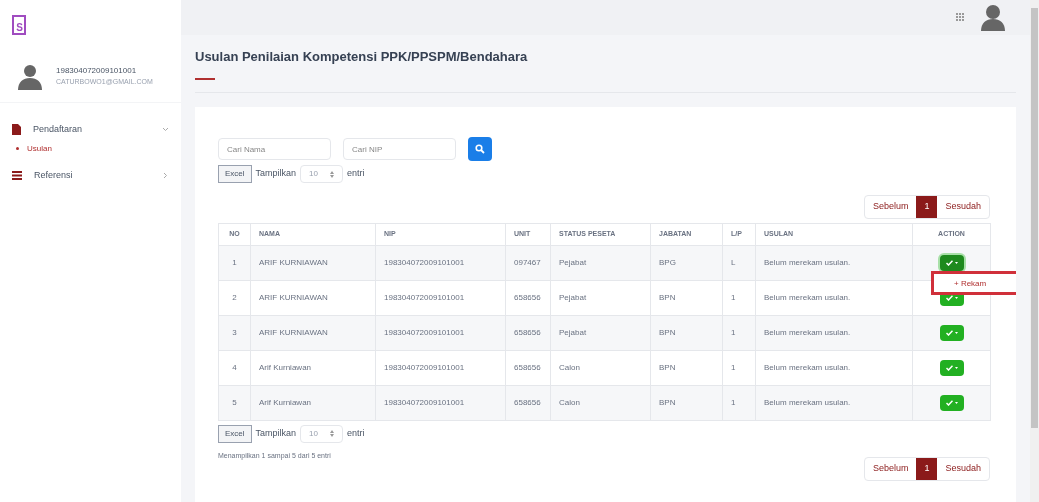 This screenshot has width=1039, height=502. I want to click on user-nip: 198304072009101001, so click(97, 70).